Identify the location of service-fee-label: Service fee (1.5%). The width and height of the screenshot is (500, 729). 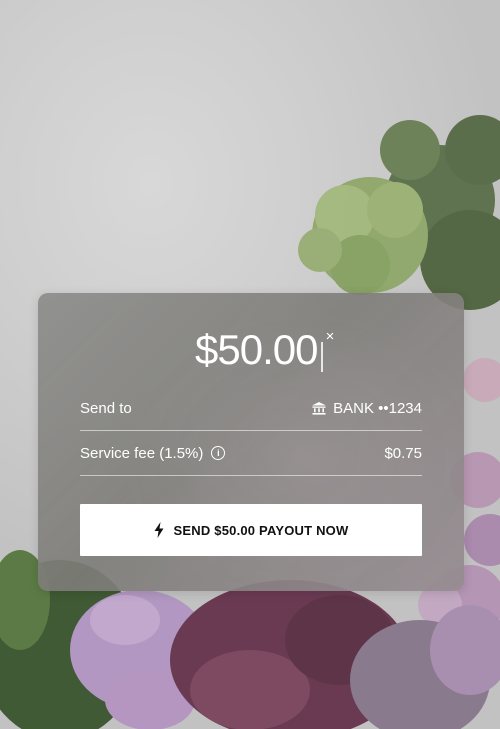
(142, 453).